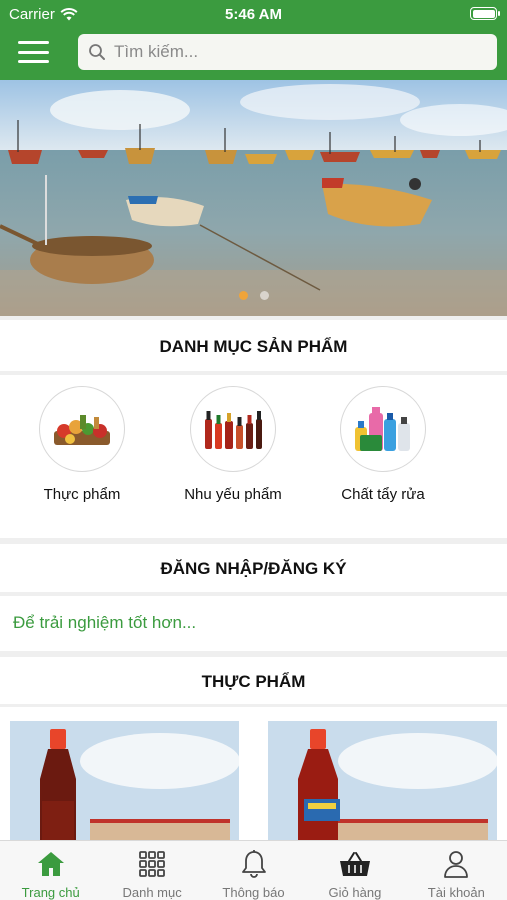 The height and width of the screenshot is (900, 507). Describe the element at coordinates (354, 864) in the screenshot. I see `basket-icon` at that location.